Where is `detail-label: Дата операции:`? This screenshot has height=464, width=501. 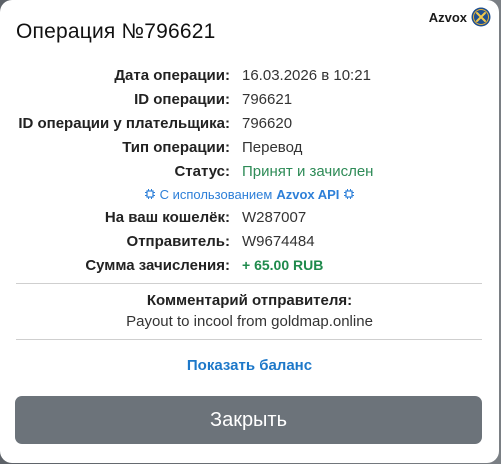 detail-label: Дата операции: is located at coordinates (172, 75).